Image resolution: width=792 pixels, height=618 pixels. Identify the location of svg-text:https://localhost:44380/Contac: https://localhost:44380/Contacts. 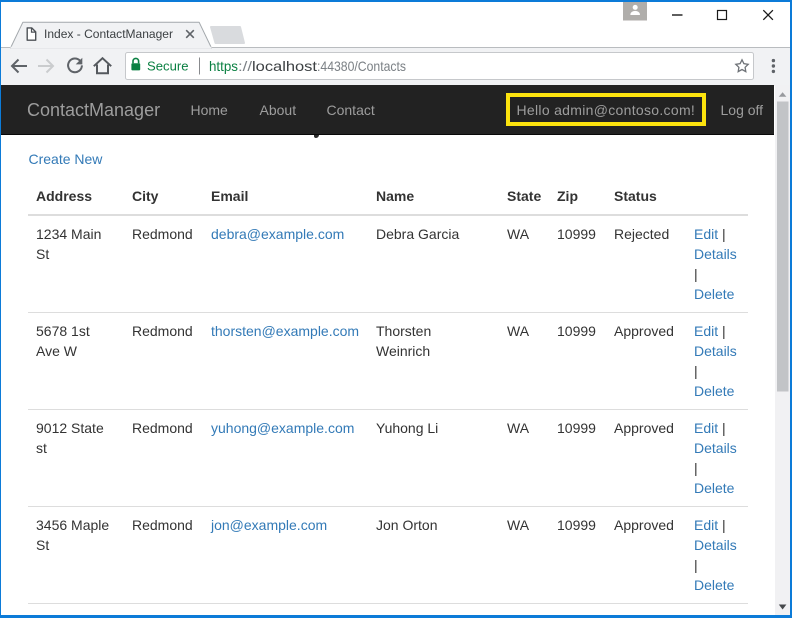
(307, 66).